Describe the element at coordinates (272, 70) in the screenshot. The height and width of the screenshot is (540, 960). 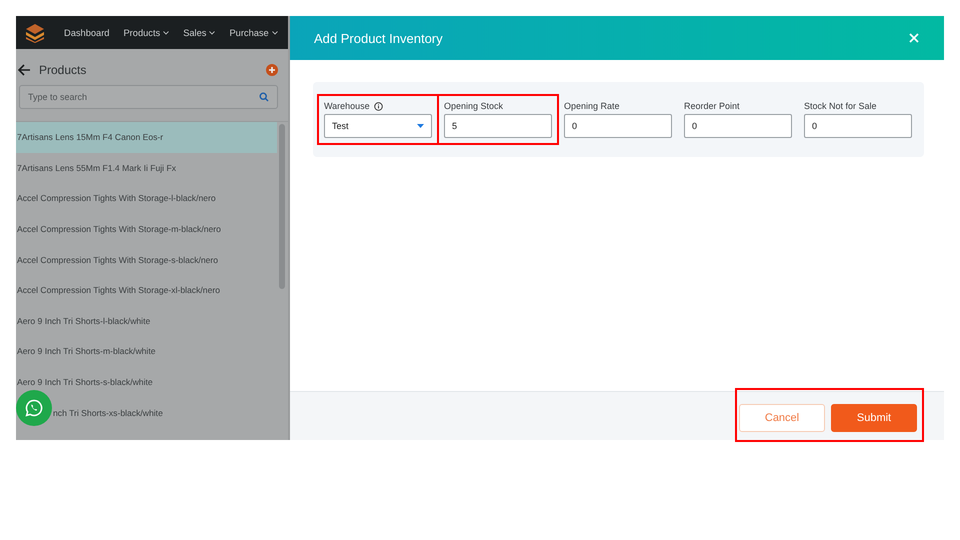
I see `add-icon` at that location.